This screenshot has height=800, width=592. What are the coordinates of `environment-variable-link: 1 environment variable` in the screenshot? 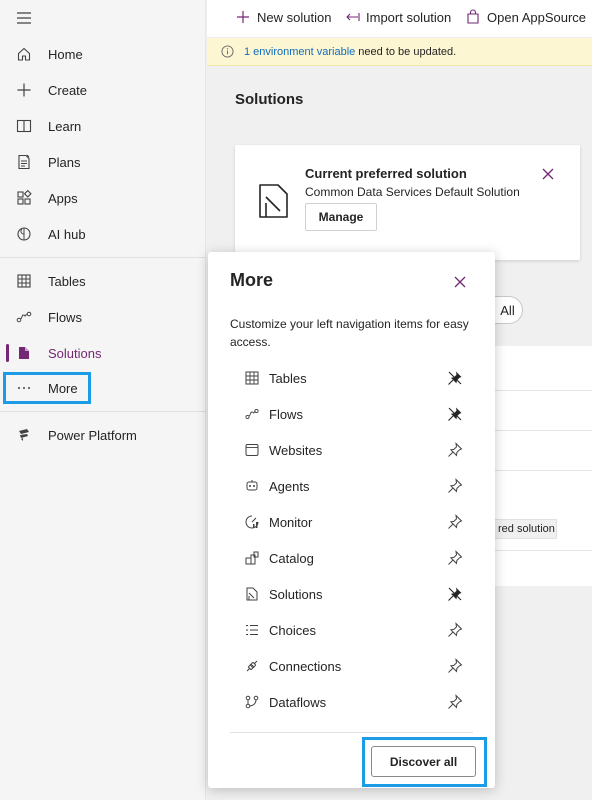 It's located at (299, 52).